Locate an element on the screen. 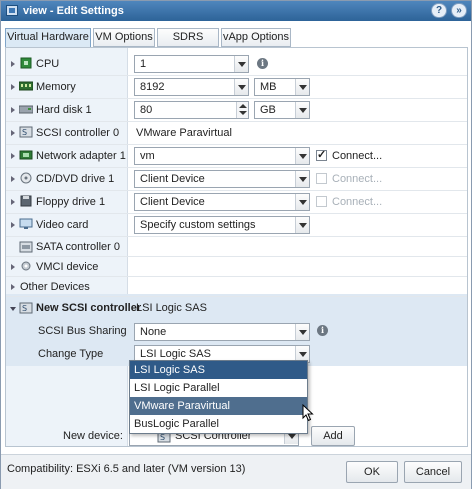  memory-label: Memory is located at coordinates (56, 87).